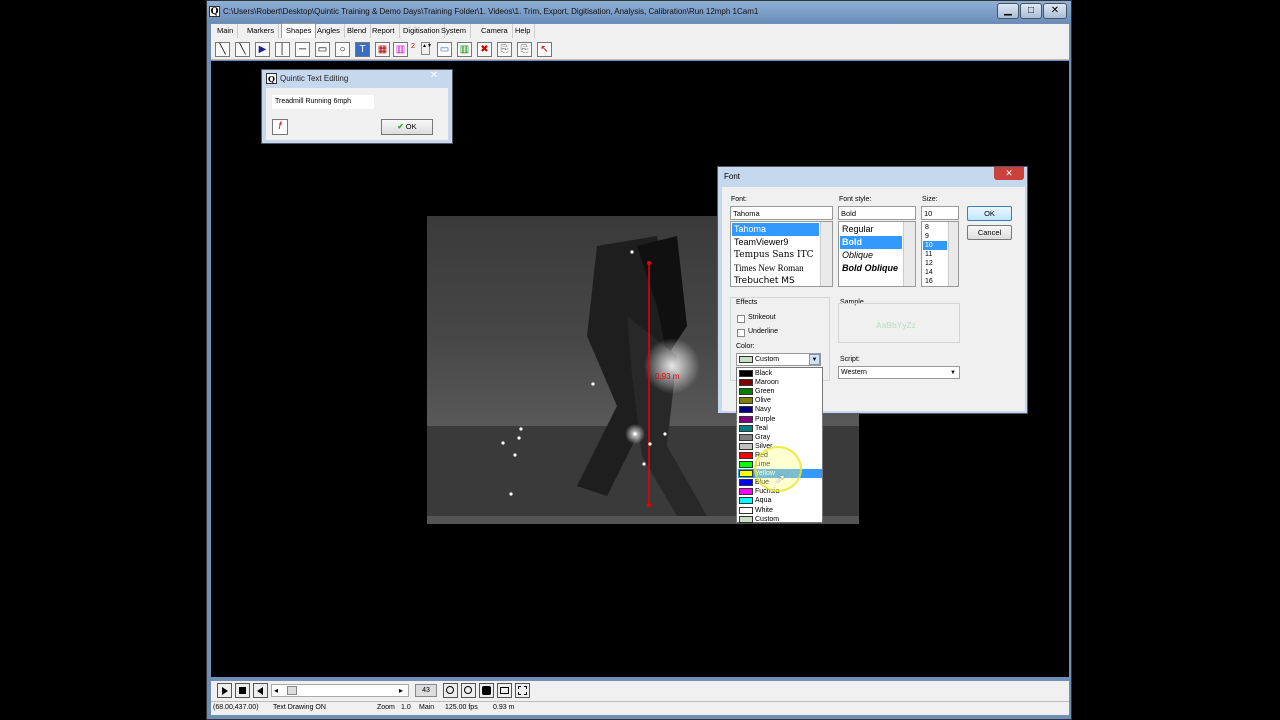 The image size is (1280, 720). What do you see at coordinates (444, 49) in the screenshot?
I see `fill-tool-icon: ▭` at bounding box center [444, 49].